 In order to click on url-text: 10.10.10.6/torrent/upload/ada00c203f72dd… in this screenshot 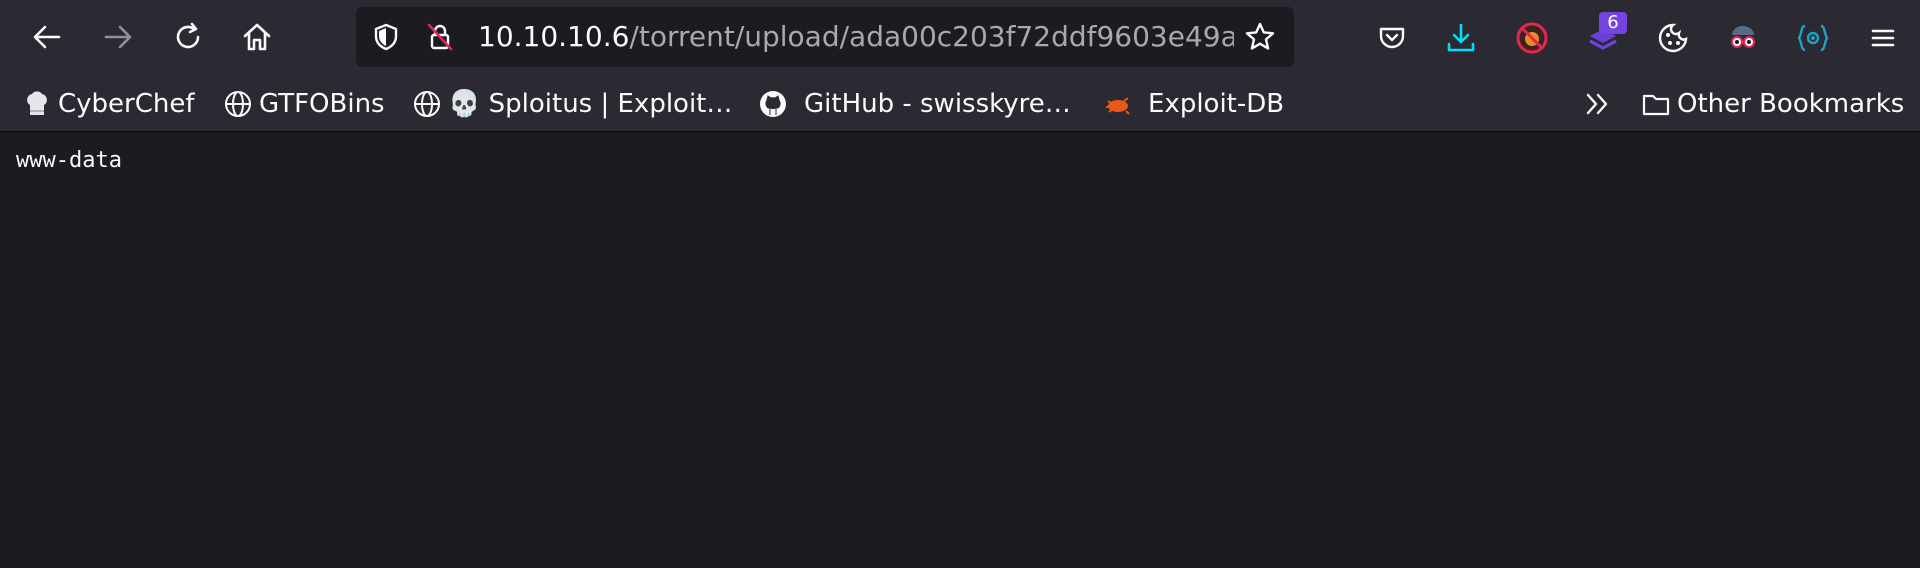, I will do `click(856, 37)`.